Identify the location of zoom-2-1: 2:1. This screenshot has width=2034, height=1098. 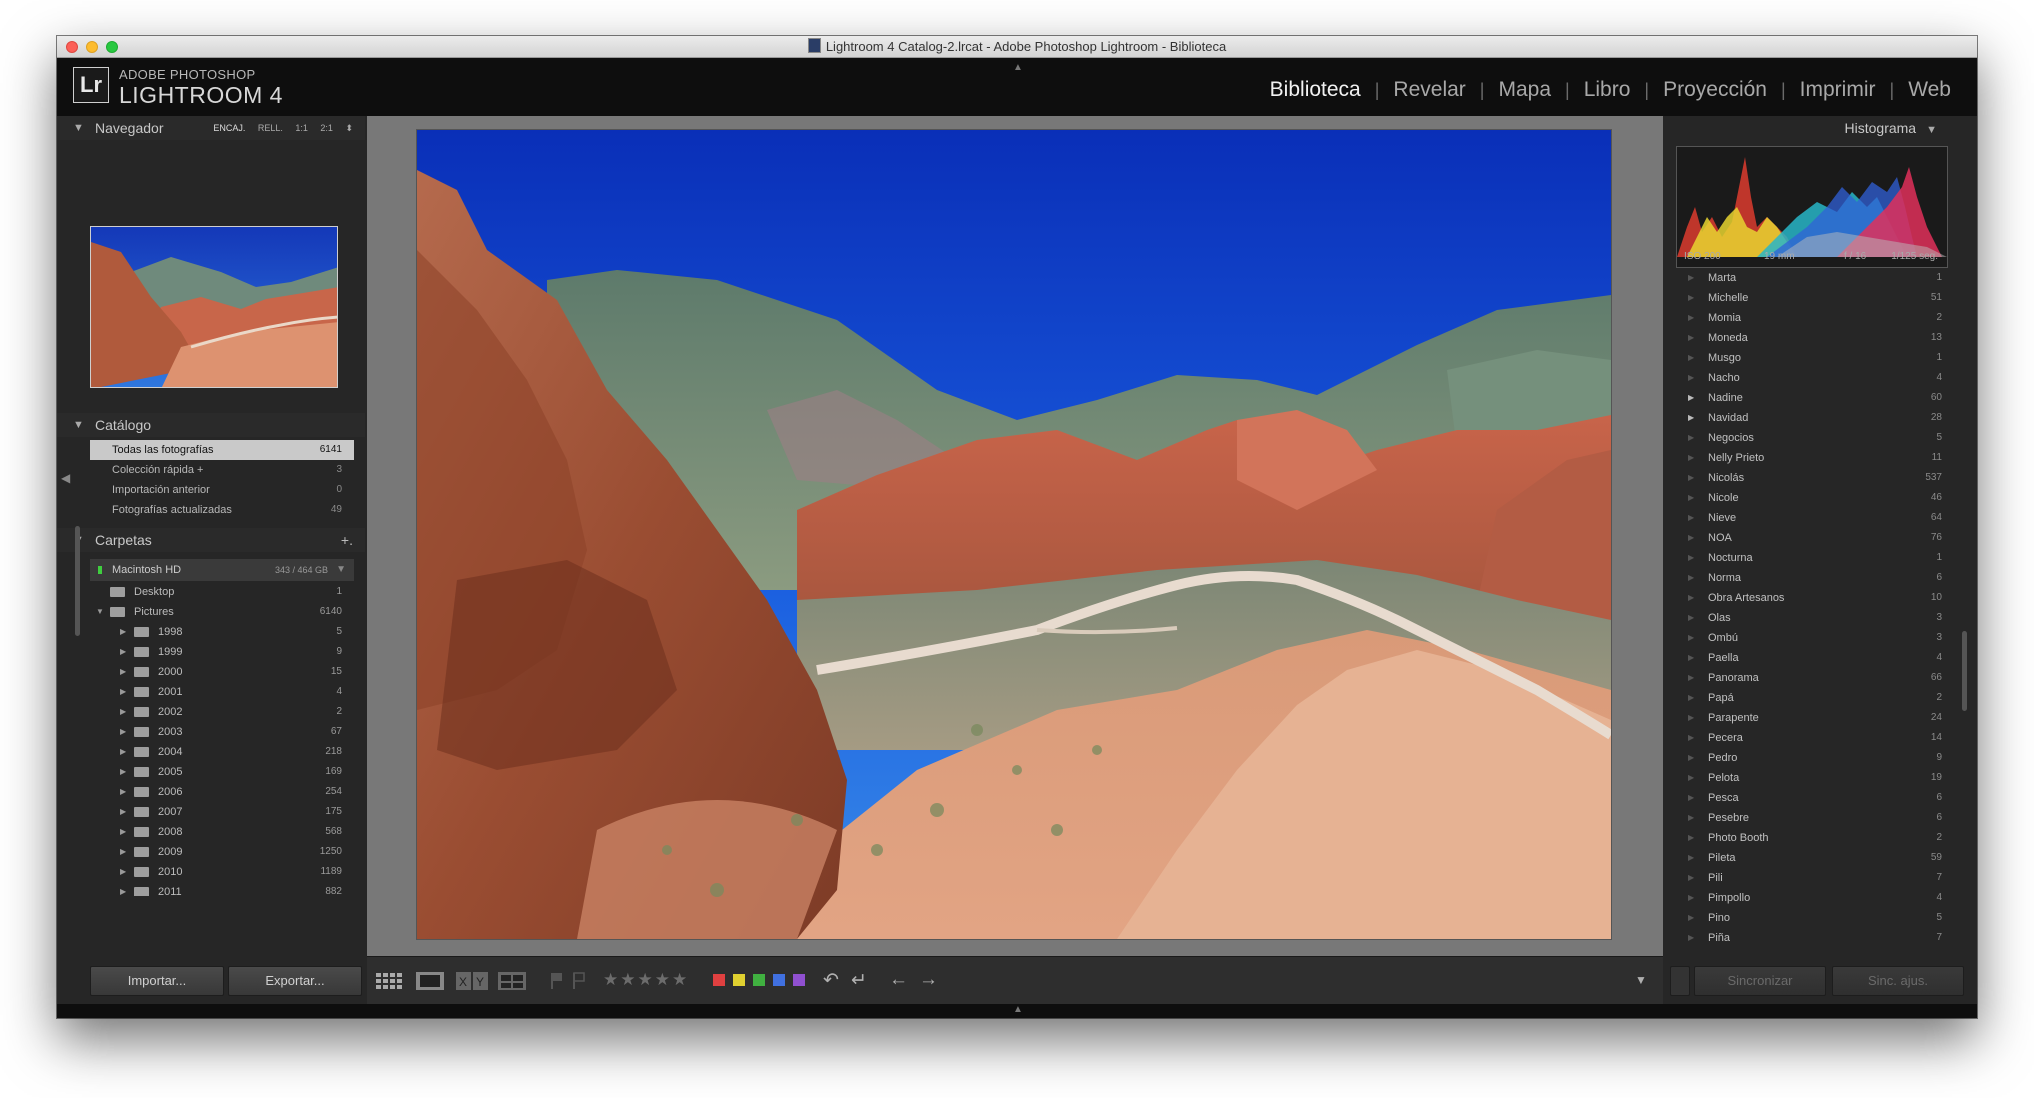
(326, 128).